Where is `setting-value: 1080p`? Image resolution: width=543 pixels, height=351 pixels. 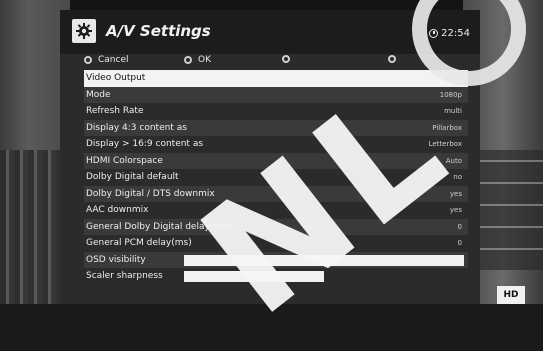
setting-value: 1080p is located at coordinates (450, 94).